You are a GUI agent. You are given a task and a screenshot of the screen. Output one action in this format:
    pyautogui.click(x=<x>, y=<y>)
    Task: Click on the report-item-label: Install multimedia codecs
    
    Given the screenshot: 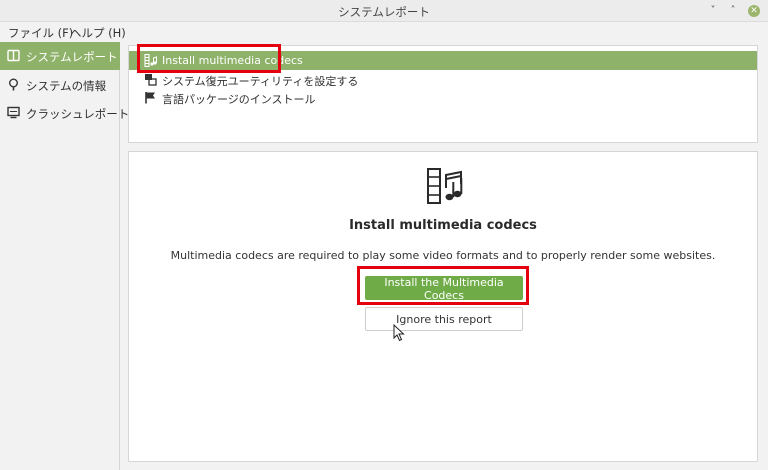 What is the action you would take?
    pyautogui.click(x=232, y=60)
    